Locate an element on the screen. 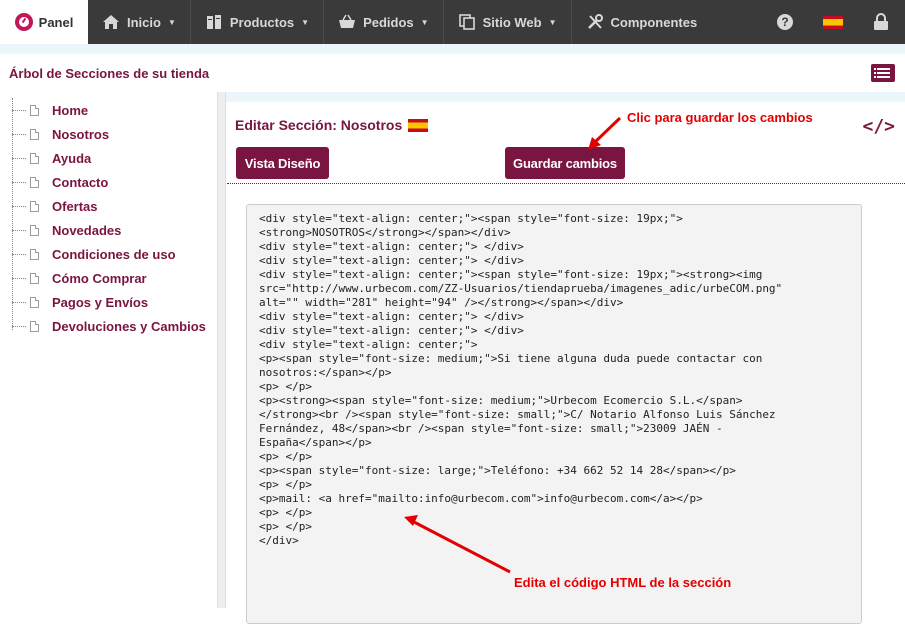 The image size is (905, 624). nav-item-sitio-web: Sitio Web ▼ is located at coordinates (508, 22).